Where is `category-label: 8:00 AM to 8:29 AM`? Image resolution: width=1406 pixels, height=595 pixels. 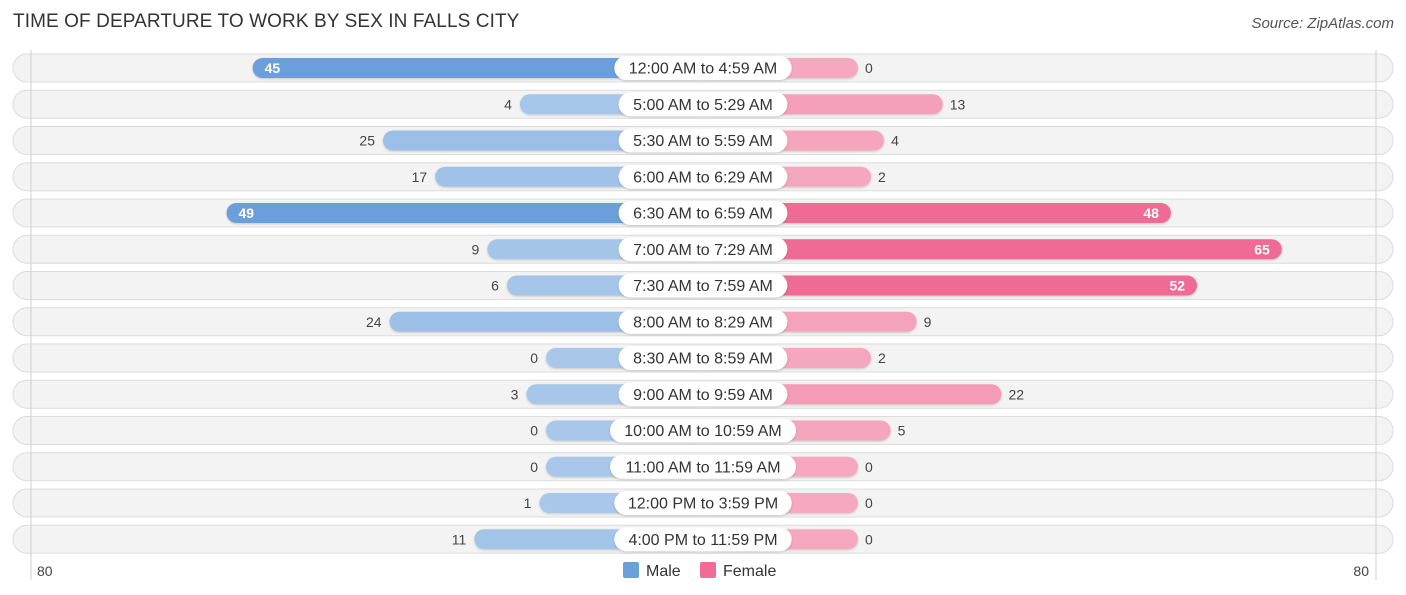 category-label: 8:00 AM to 8:29 AM is located at coordinates (703, 322).